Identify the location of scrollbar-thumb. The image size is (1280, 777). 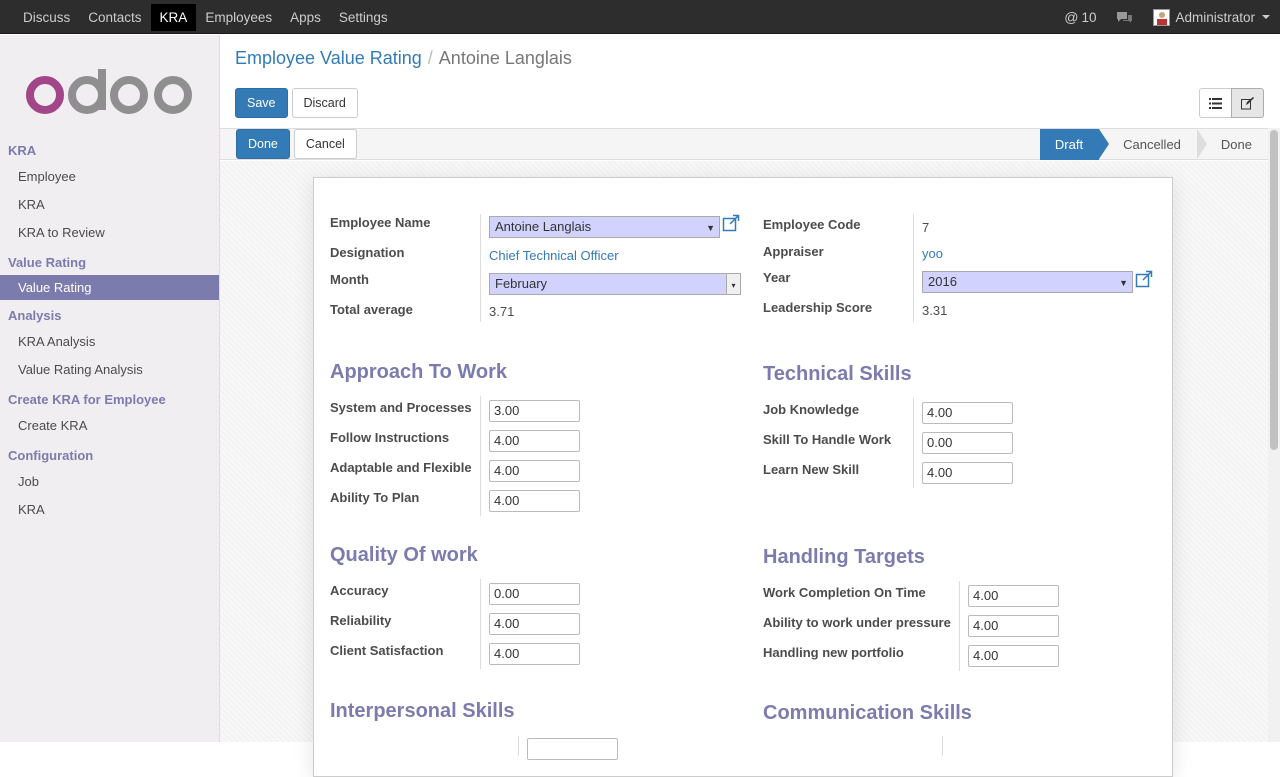
(1274, 290).